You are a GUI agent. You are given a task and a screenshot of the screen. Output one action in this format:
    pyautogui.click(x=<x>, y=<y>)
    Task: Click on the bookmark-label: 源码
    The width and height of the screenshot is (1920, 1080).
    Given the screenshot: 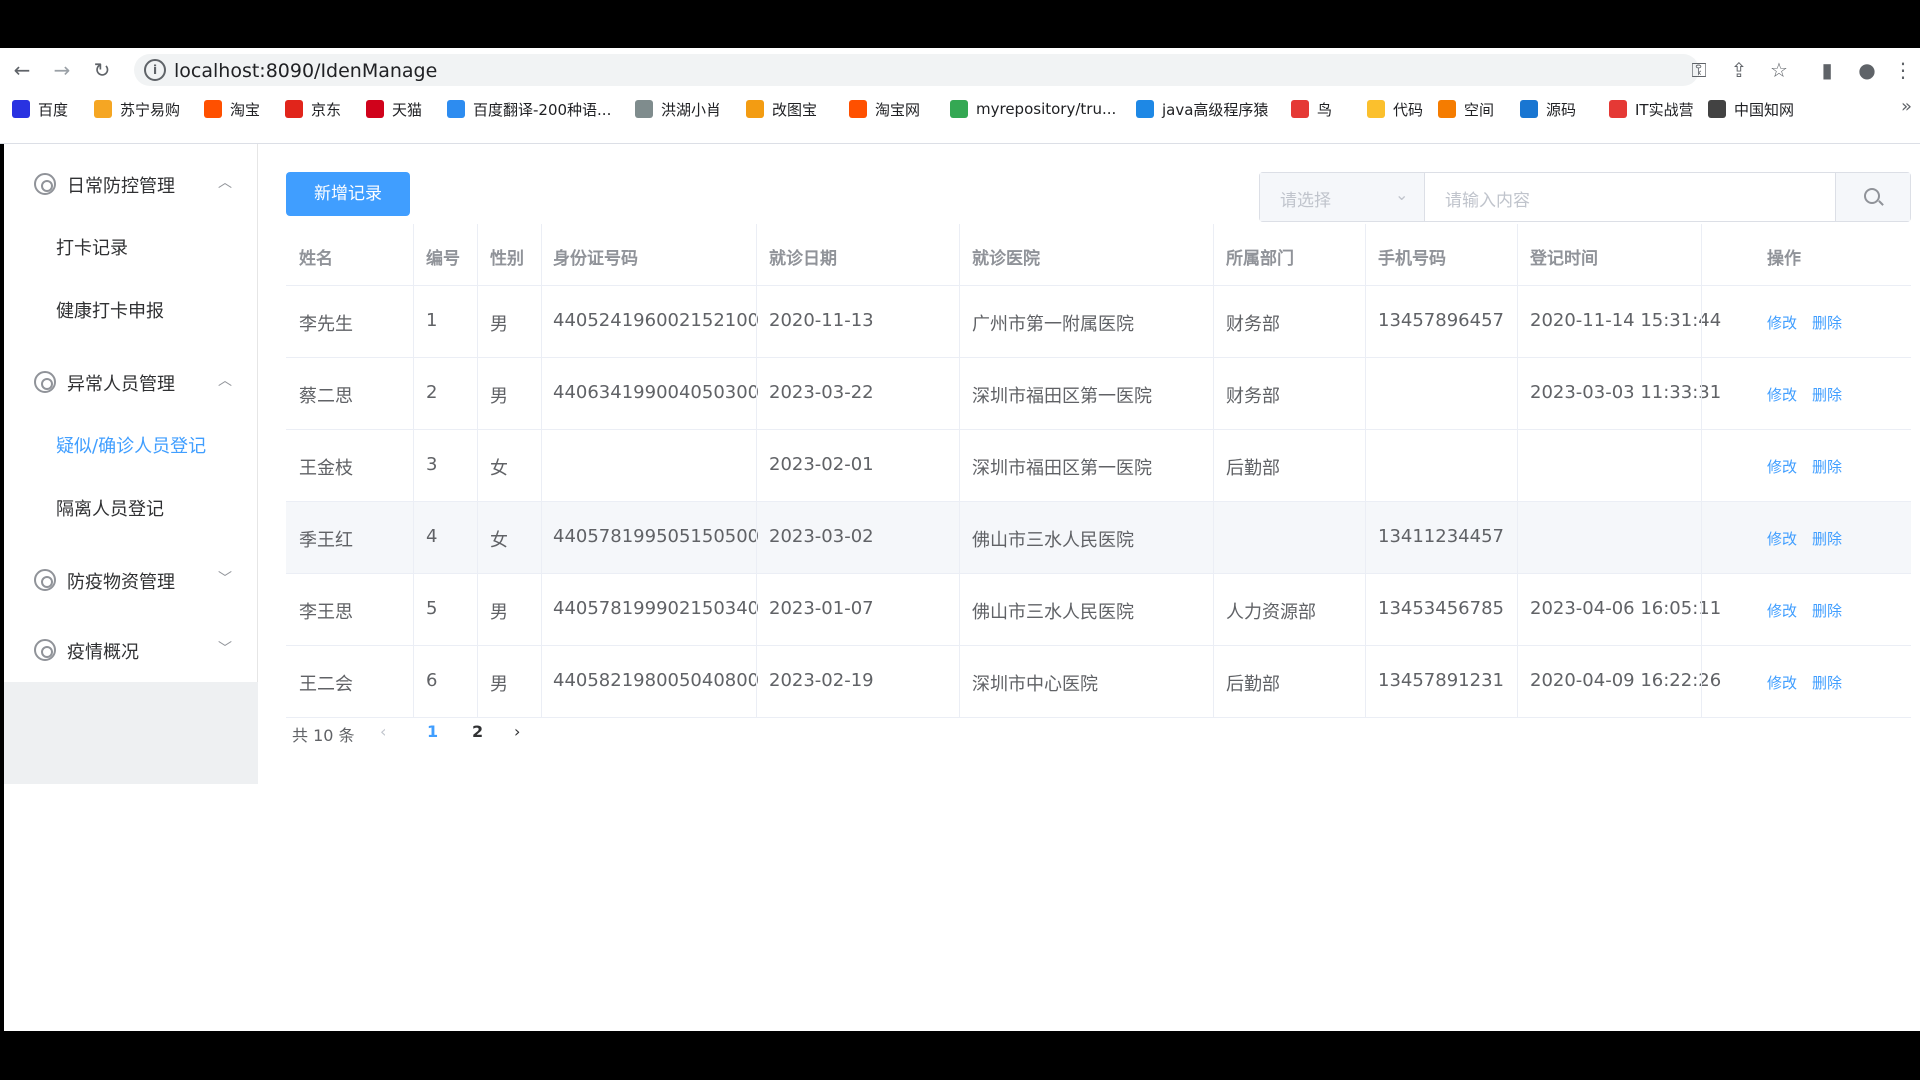 What is the action you would take?
    pyautogui.click(x=1561, y=109)
    